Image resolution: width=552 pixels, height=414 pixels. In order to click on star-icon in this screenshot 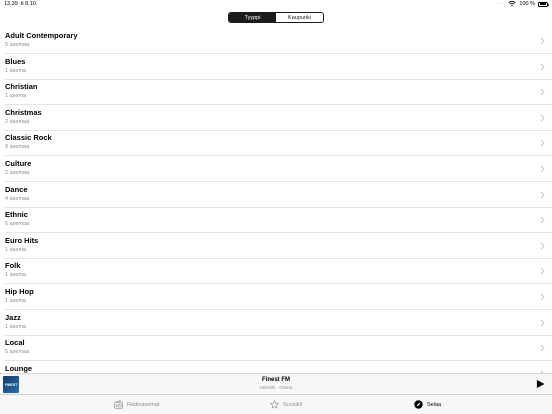, I will do `click(274, 404)`.